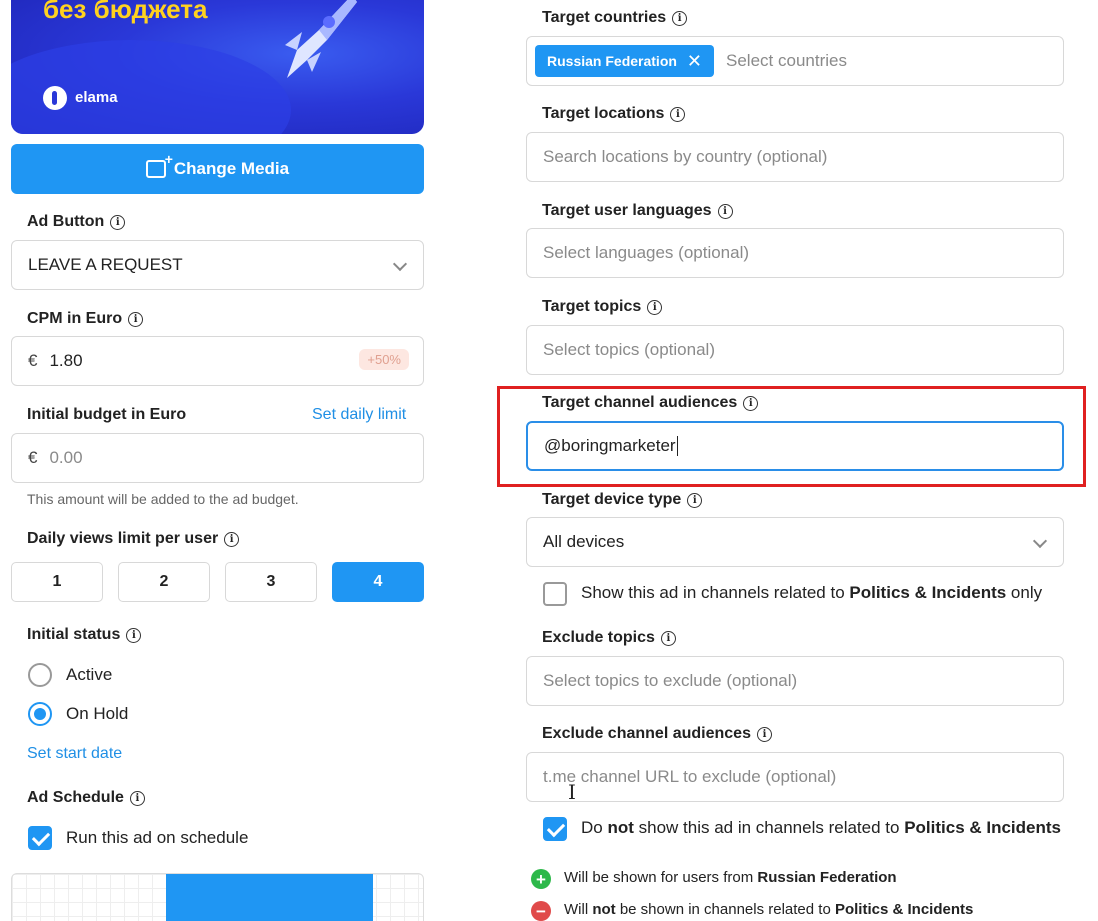 This screenshot has height=921, width=1098. I want to click on target-countries-label: Target countries i, so click(615, 18).